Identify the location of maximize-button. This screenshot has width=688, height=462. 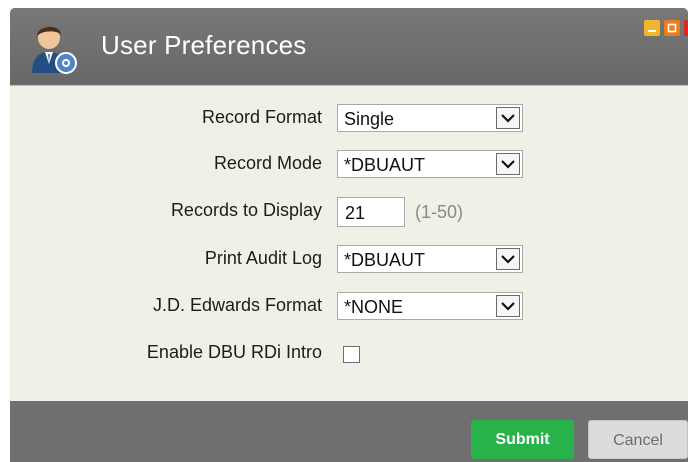
(672, 28).